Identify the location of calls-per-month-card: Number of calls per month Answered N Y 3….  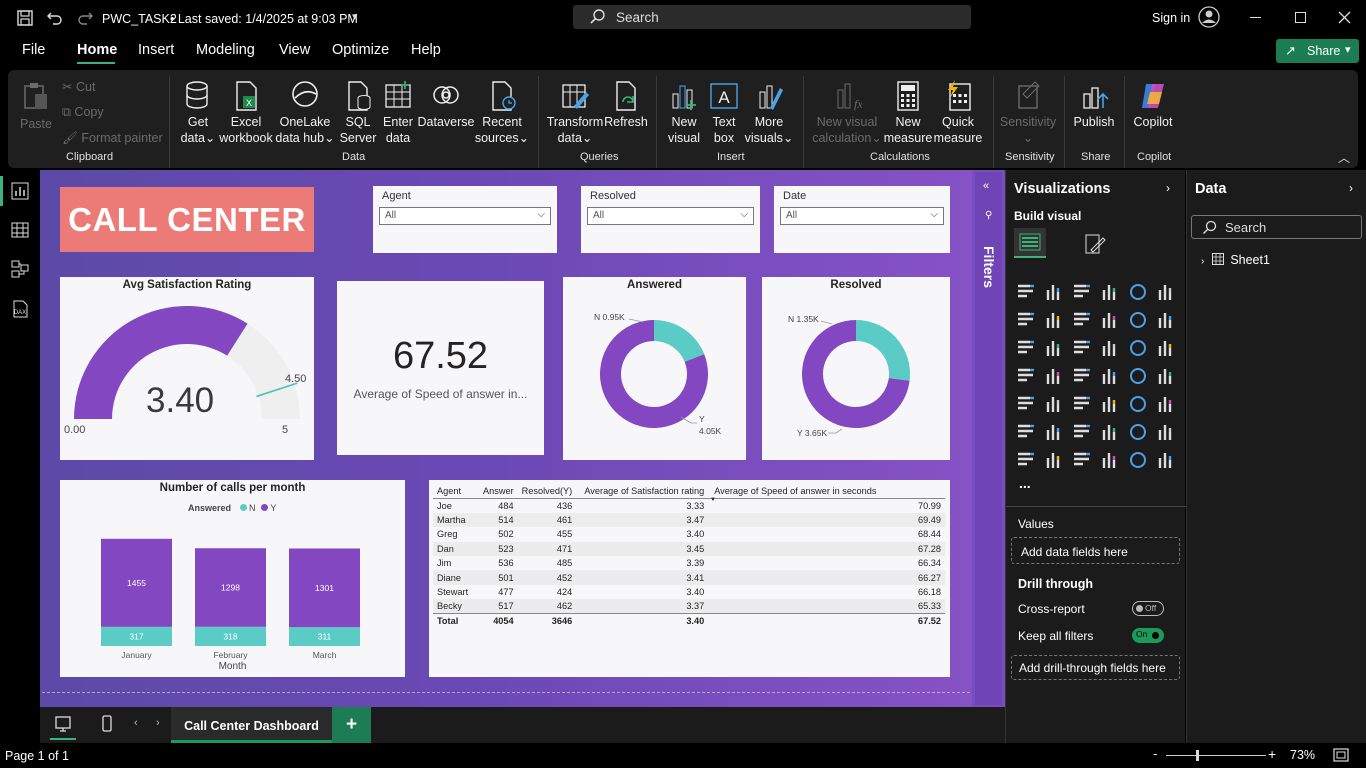
(232, 578).